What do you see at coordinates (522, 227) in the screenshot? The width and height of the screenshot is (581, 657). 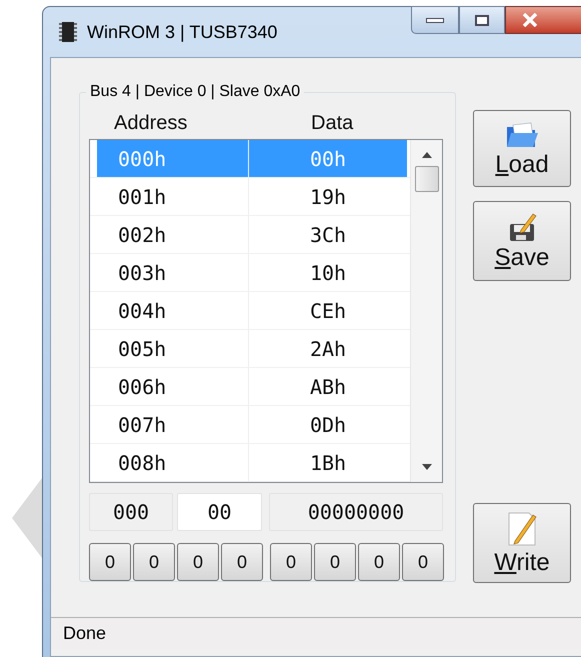 I see `floppy-pencil-icon` at bounding box center [522, 227].